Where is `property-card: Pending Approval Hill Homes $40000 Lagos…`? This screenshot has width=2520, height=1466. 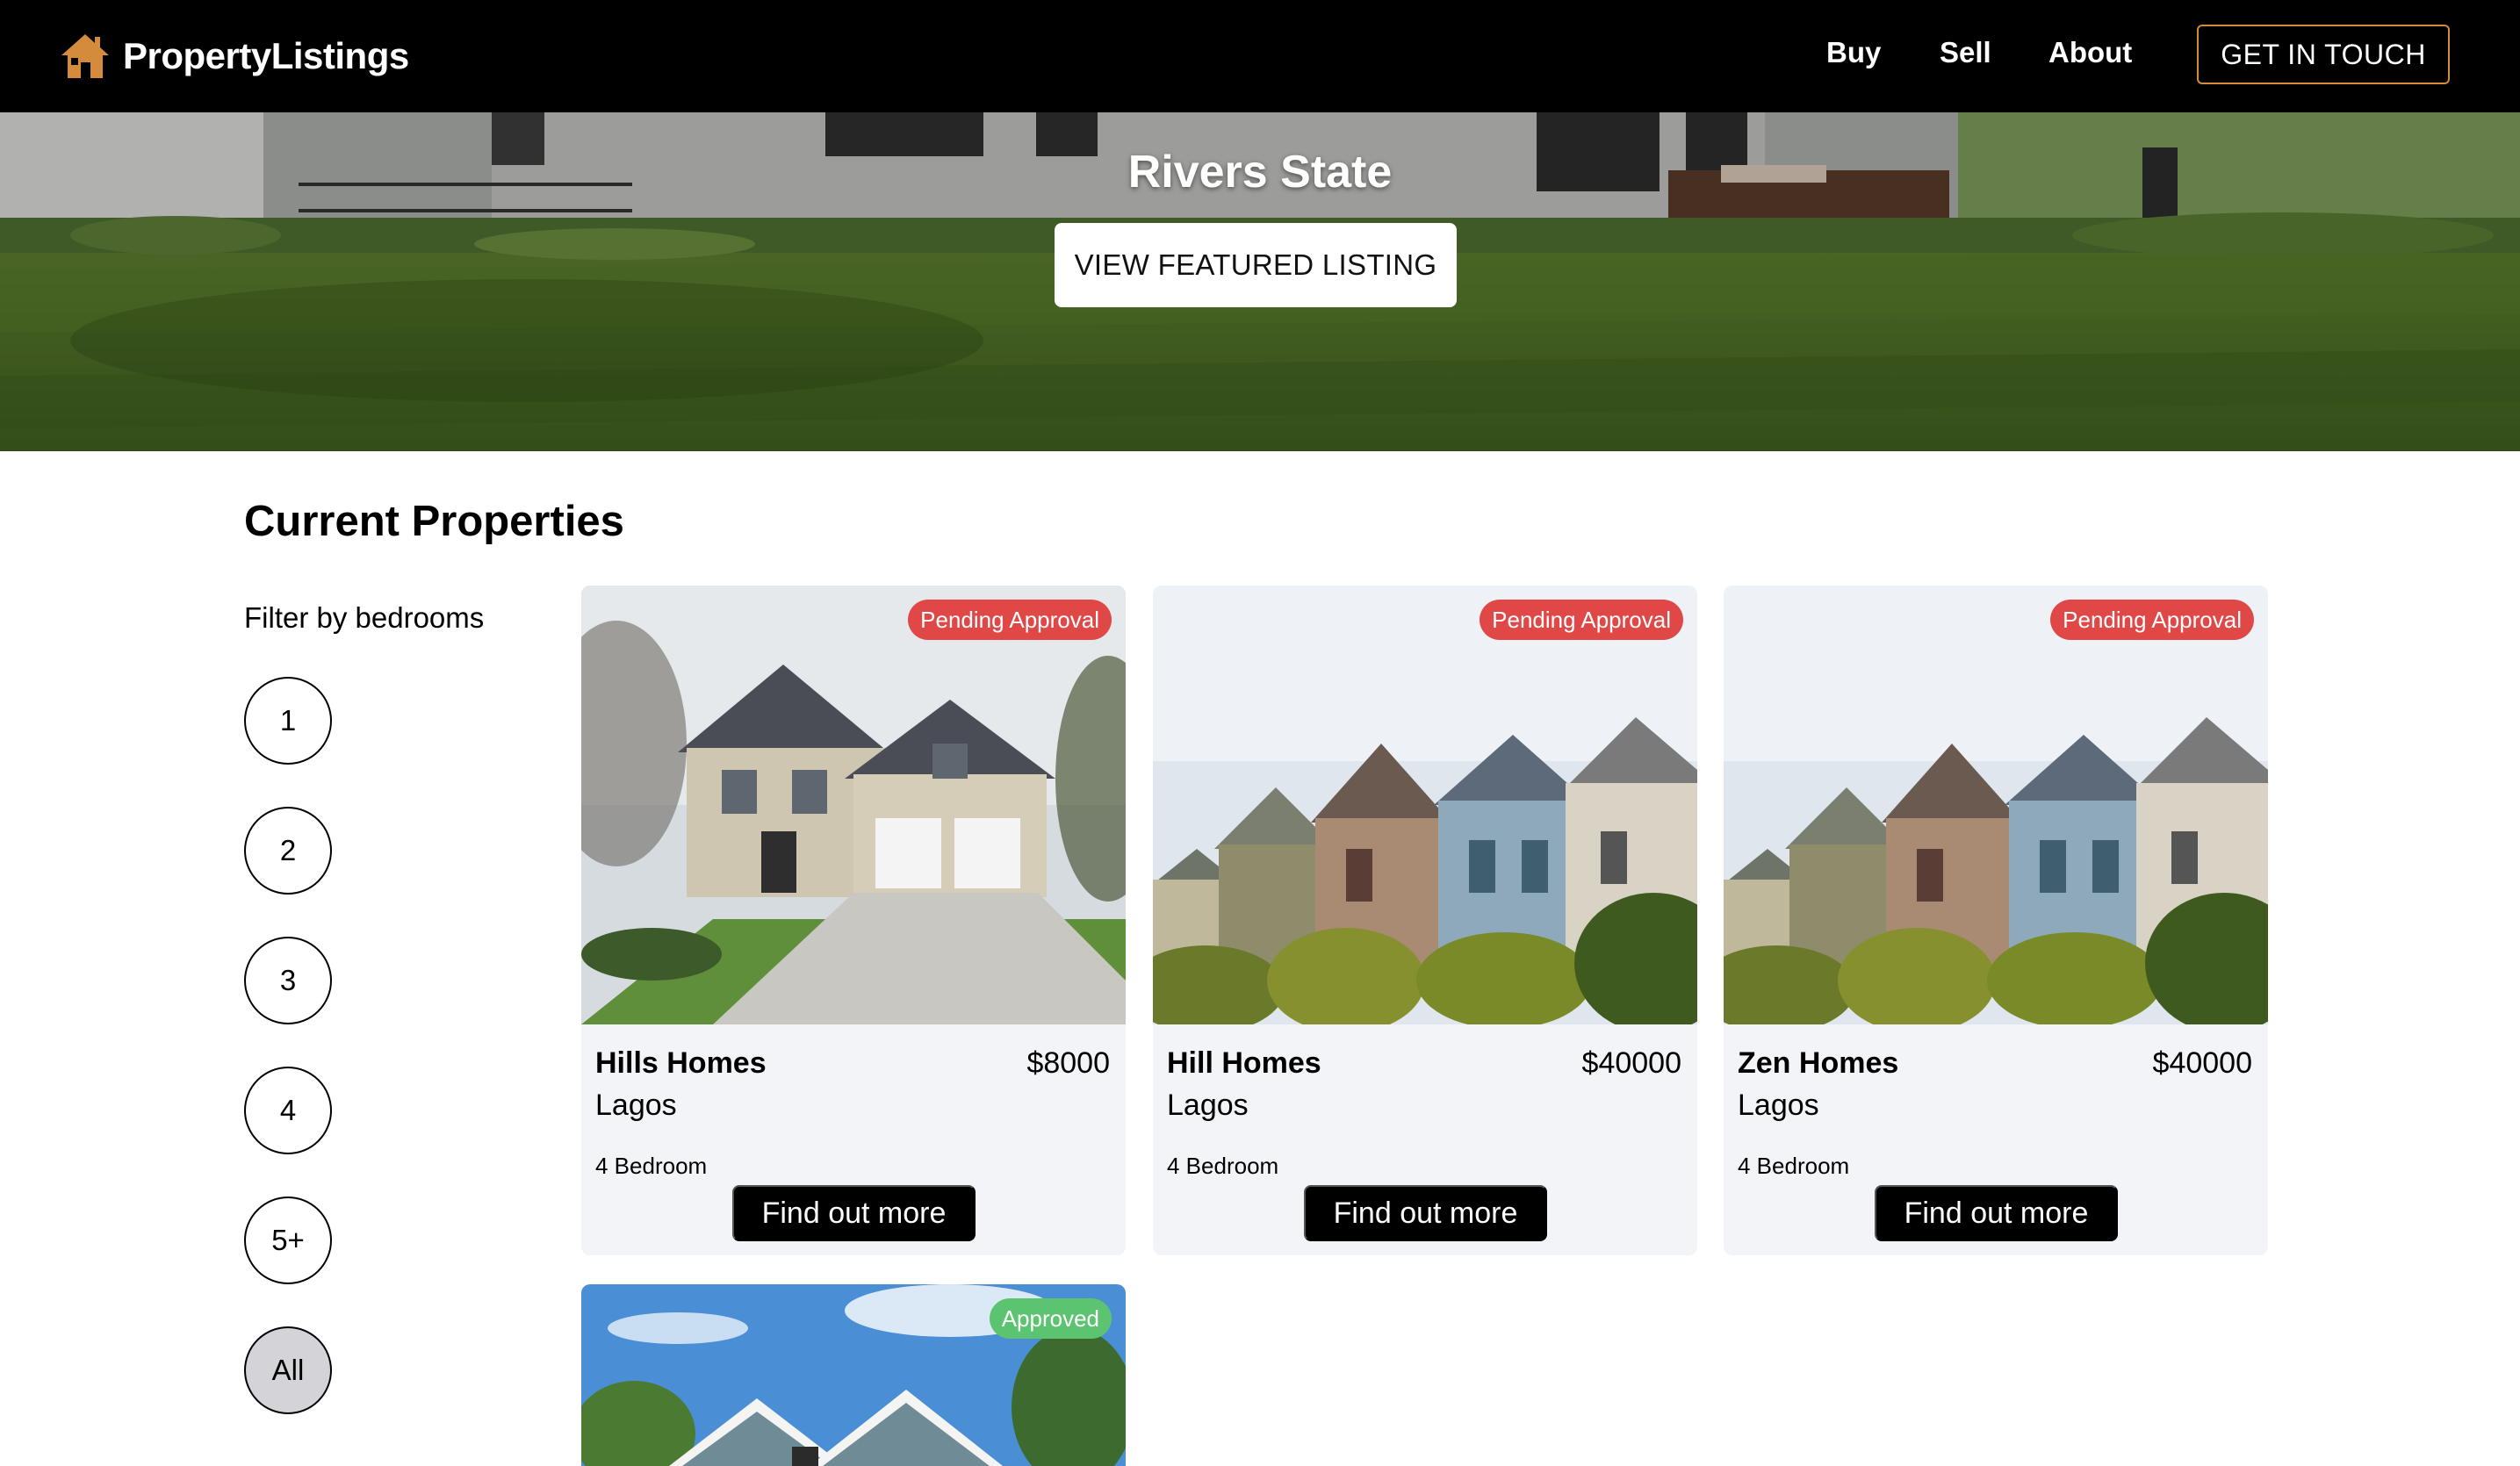
property-card: Pending Approval Hill Homes $40000 Lagos… is located at coordinates (1425, 920).